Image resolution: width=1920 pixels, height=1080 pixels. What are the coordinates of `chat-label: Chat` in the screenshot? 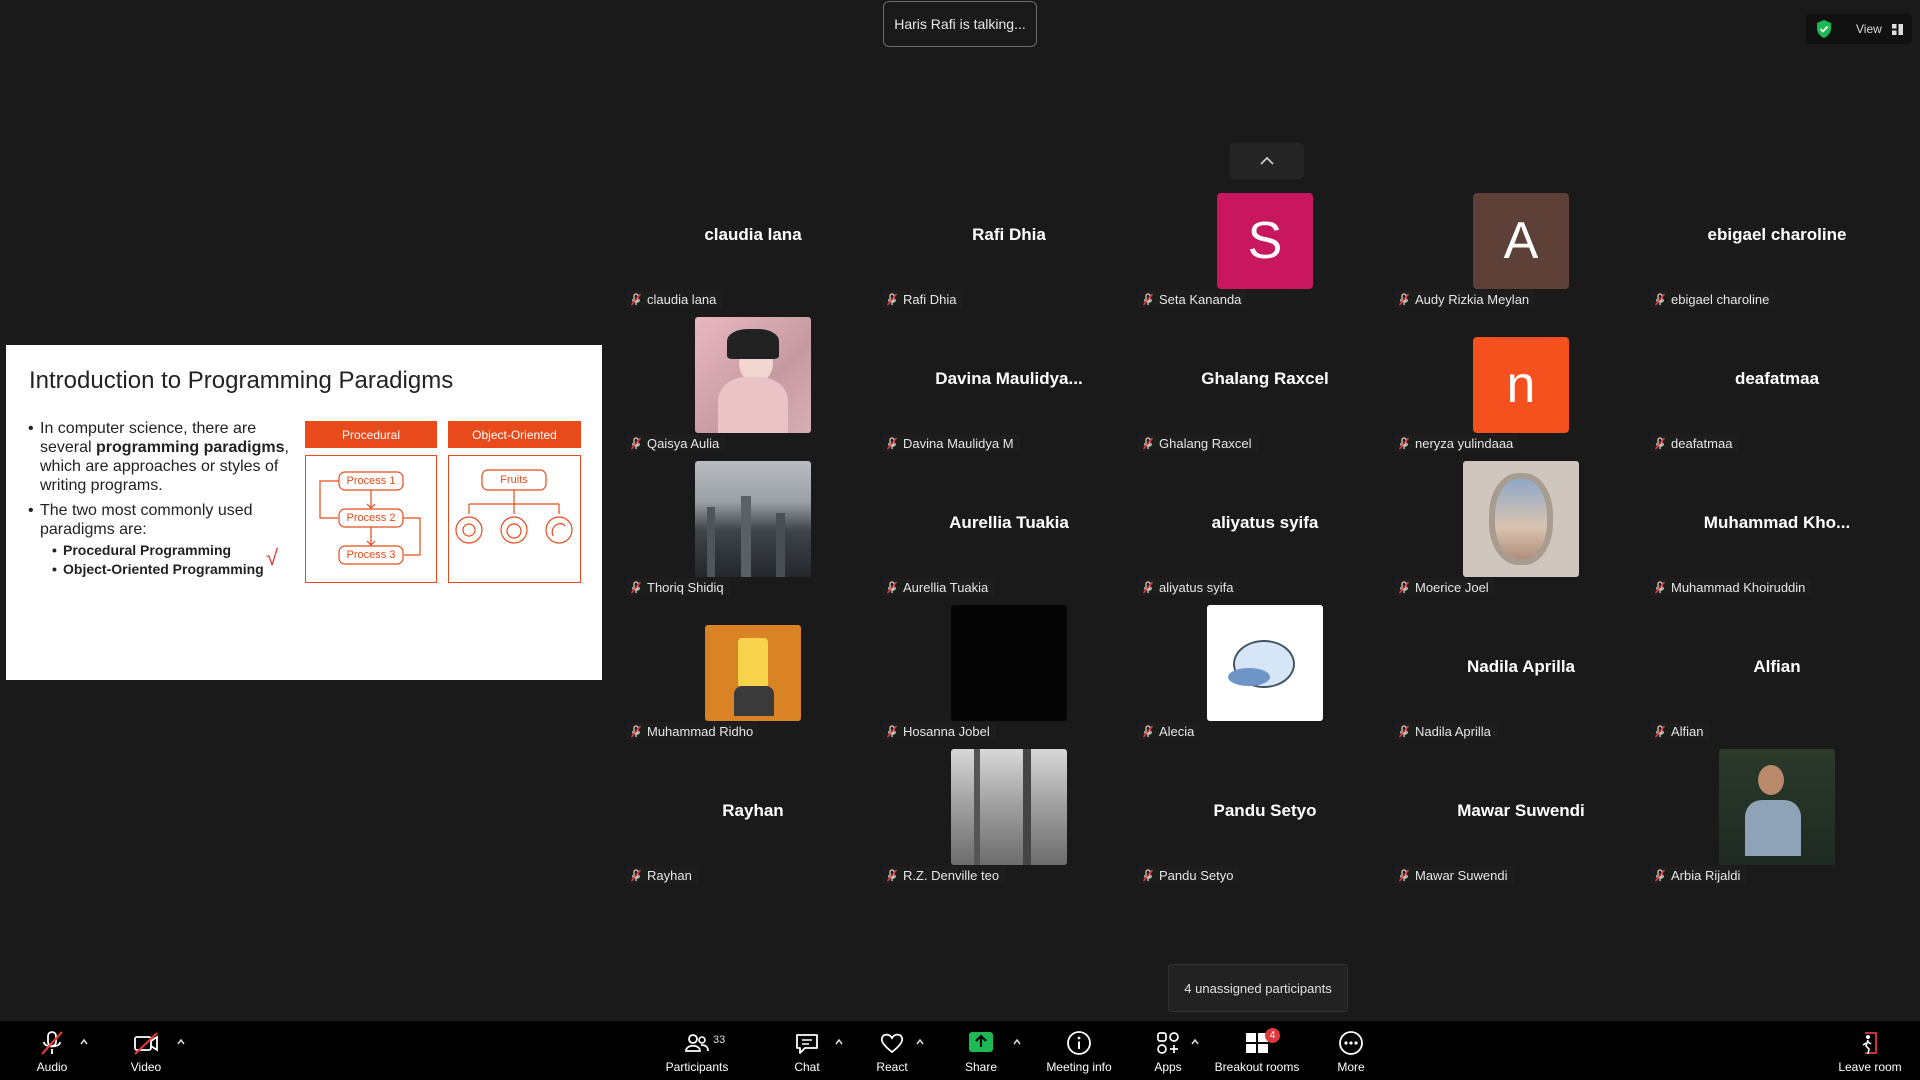 It's located at (807, 1067).